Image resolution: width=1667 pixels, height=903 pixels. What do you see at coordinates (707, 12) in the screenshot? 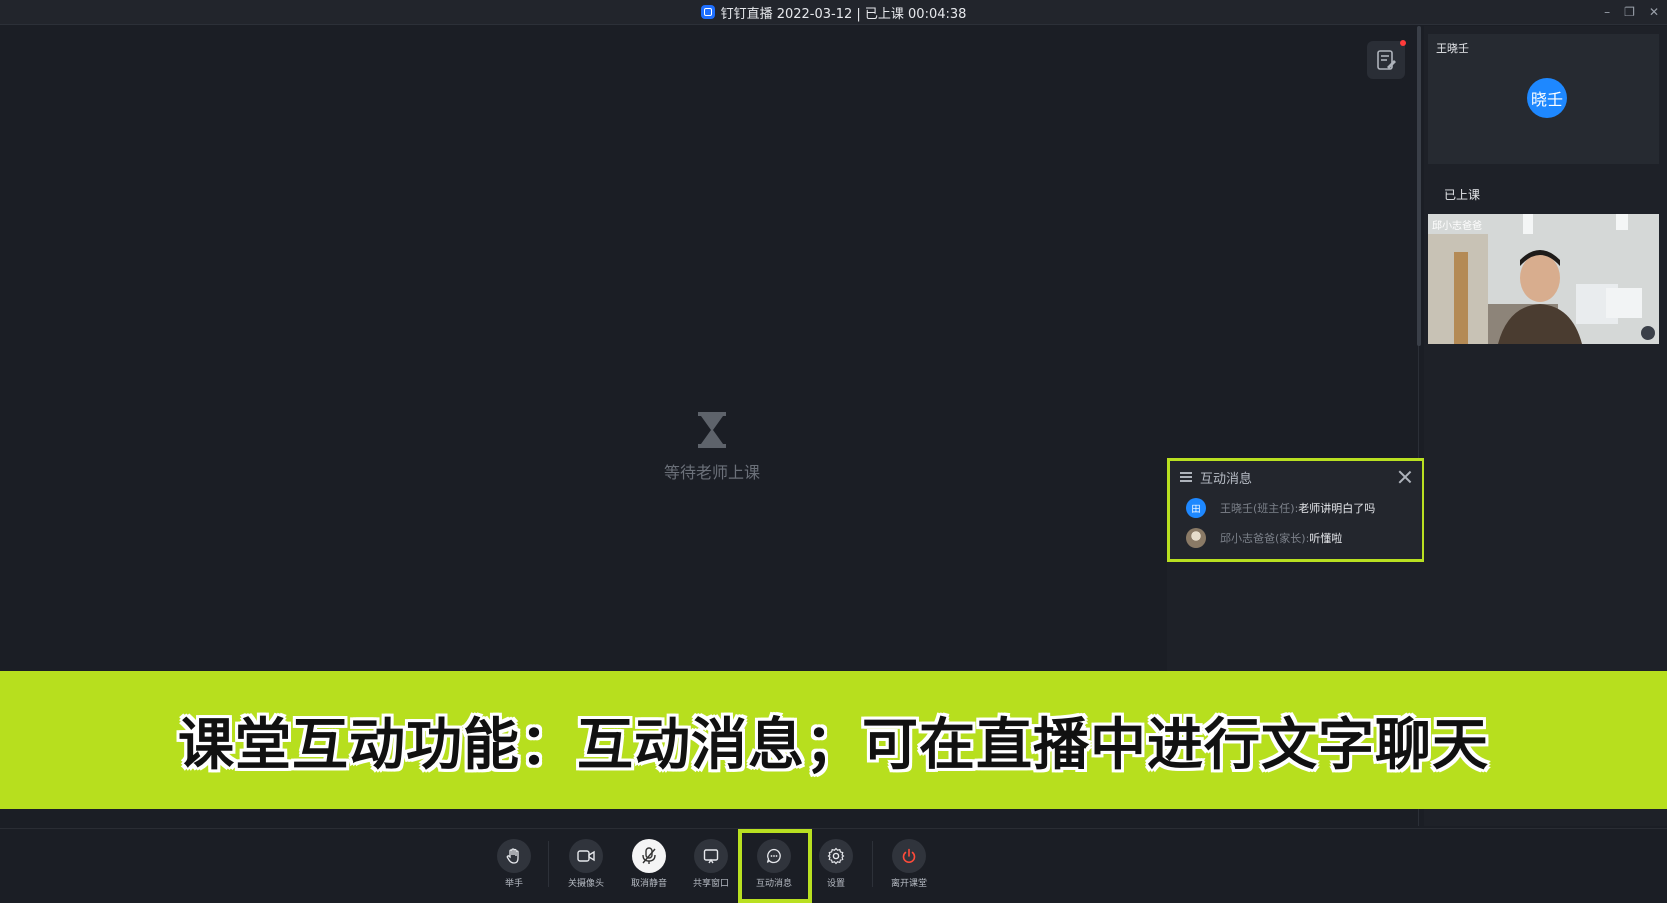
I see `dingtalk-logo-icon` at bounding box center [707, 12].